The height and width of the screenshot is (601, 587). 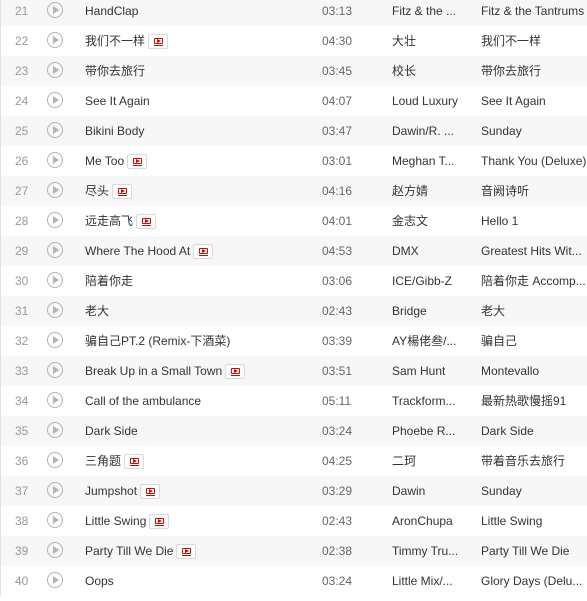 I want to click on track-row: 31 老大 02:43 Bridge 老大, so click(x=294, y=311).